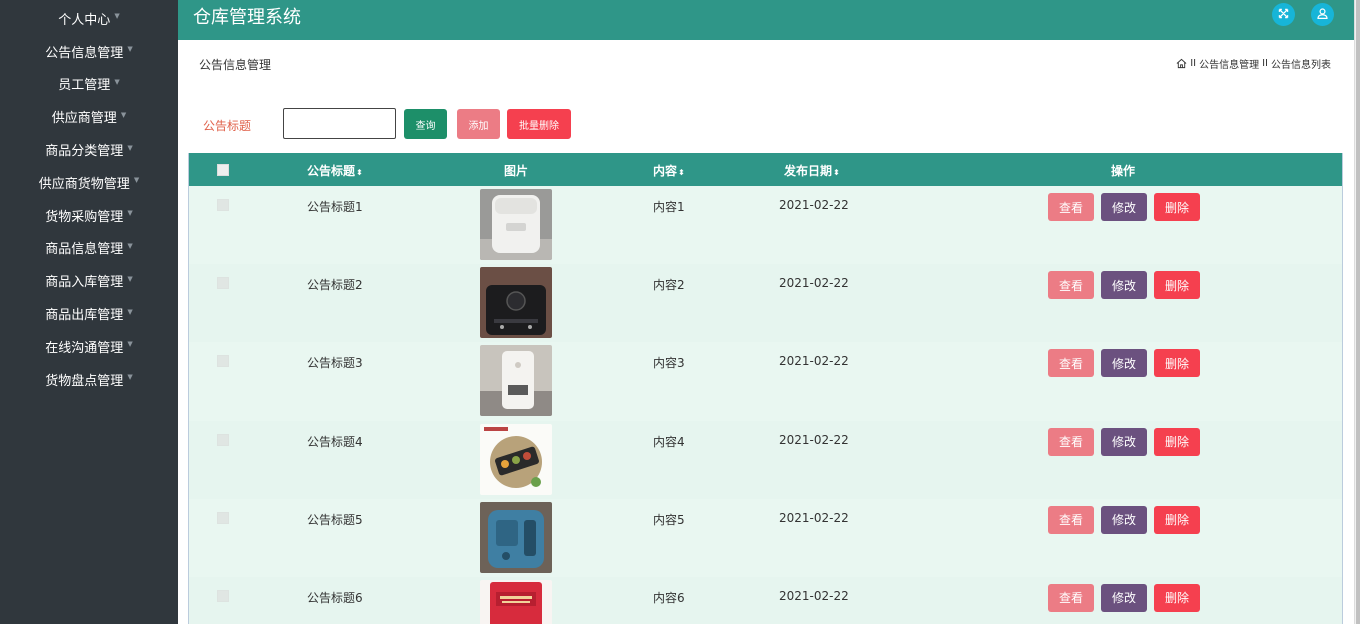 This screenshot has width=1360, height=624. Describe the element at coordinates (669, 363) in the screenshot. I see `row-content: 内容3` at that location.